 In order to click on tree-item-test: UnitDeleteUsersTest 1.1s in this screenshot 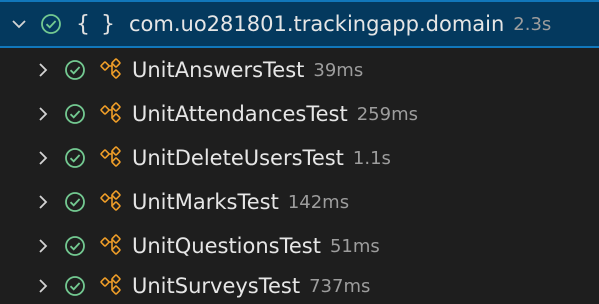, I will do `click(299, 158)`.